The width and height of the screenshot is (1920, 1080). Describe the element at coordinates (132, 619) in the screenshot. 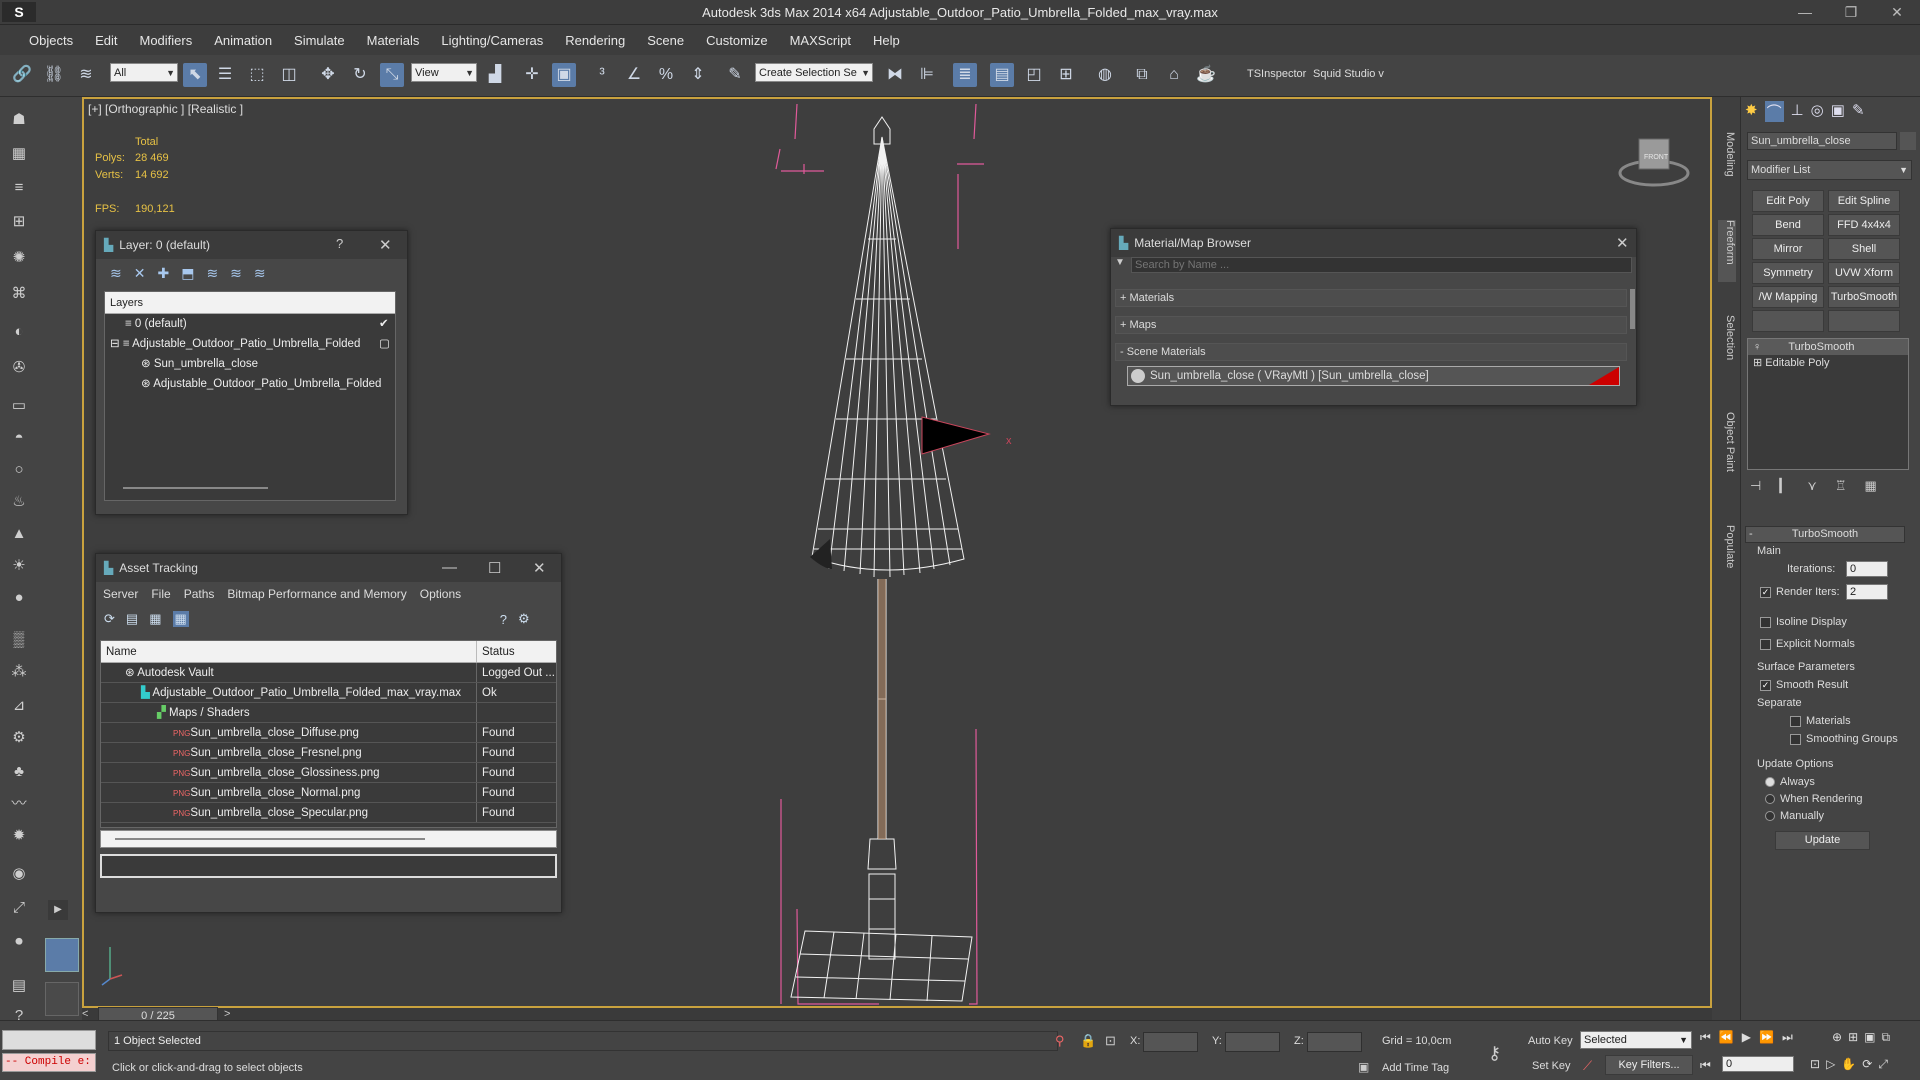

I see `list-view-icon: ▤` at that location.